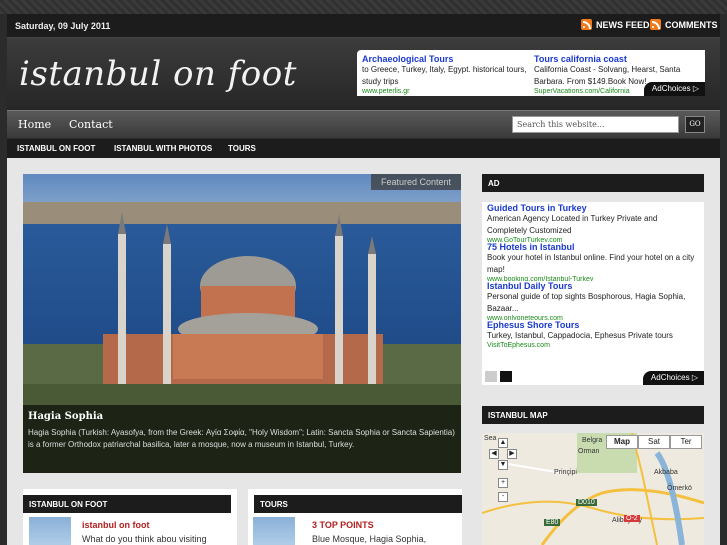 Image resolution: width=727 pixels, height=545 pixels. What do you see at coordinates (679, 488) in the screenshot?
I see `map-label: Ömerkö` at bounding box center [679, 488].